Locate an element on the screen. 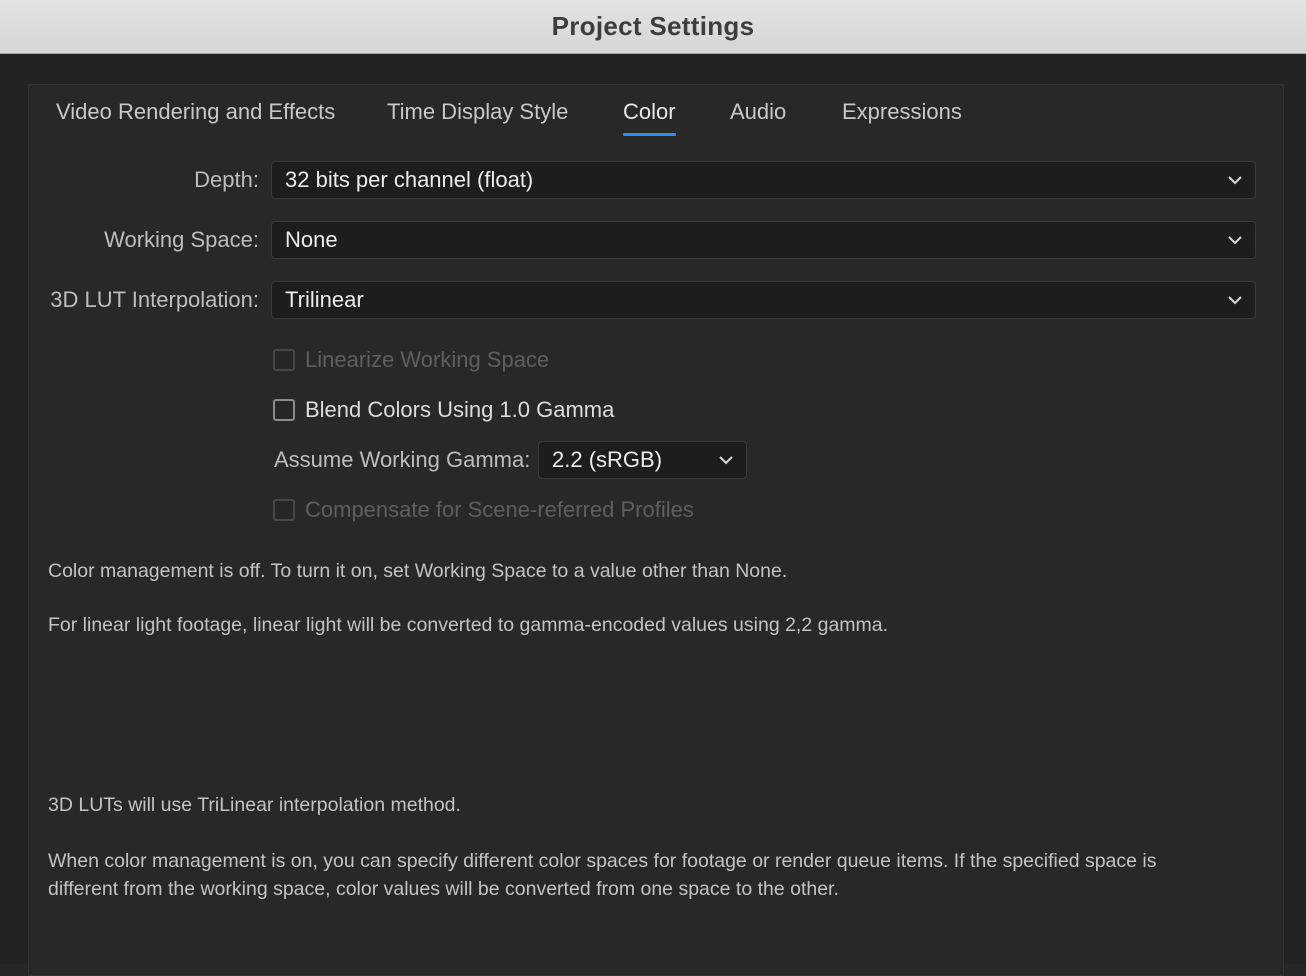 The image size is (1306, 976). tab-color: Color is located at coordinates (649, 117).